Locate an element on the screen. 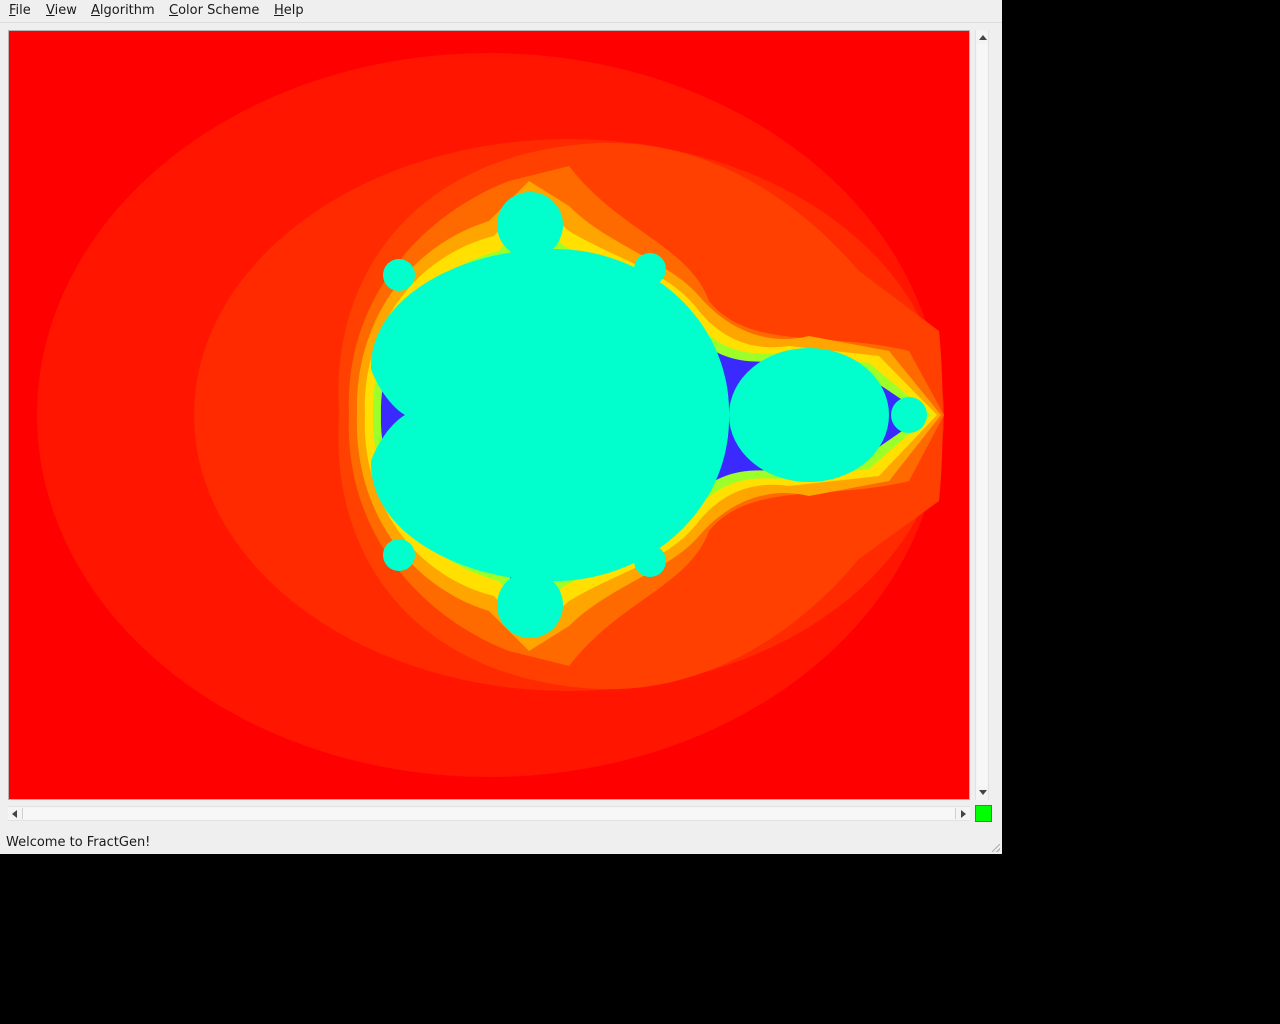 The width and height of the screenshot is (1280, 1024). menu-algorithm: Algorithm is located at coordinates (123, 11).